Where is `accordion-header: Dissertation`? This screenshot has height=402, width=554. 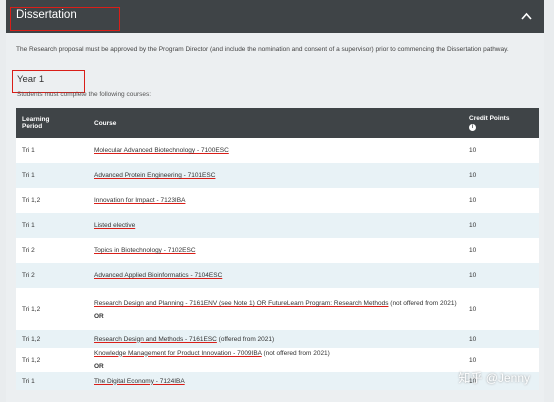
accordion-header: Dissertation is located at coordinates (275, 16).